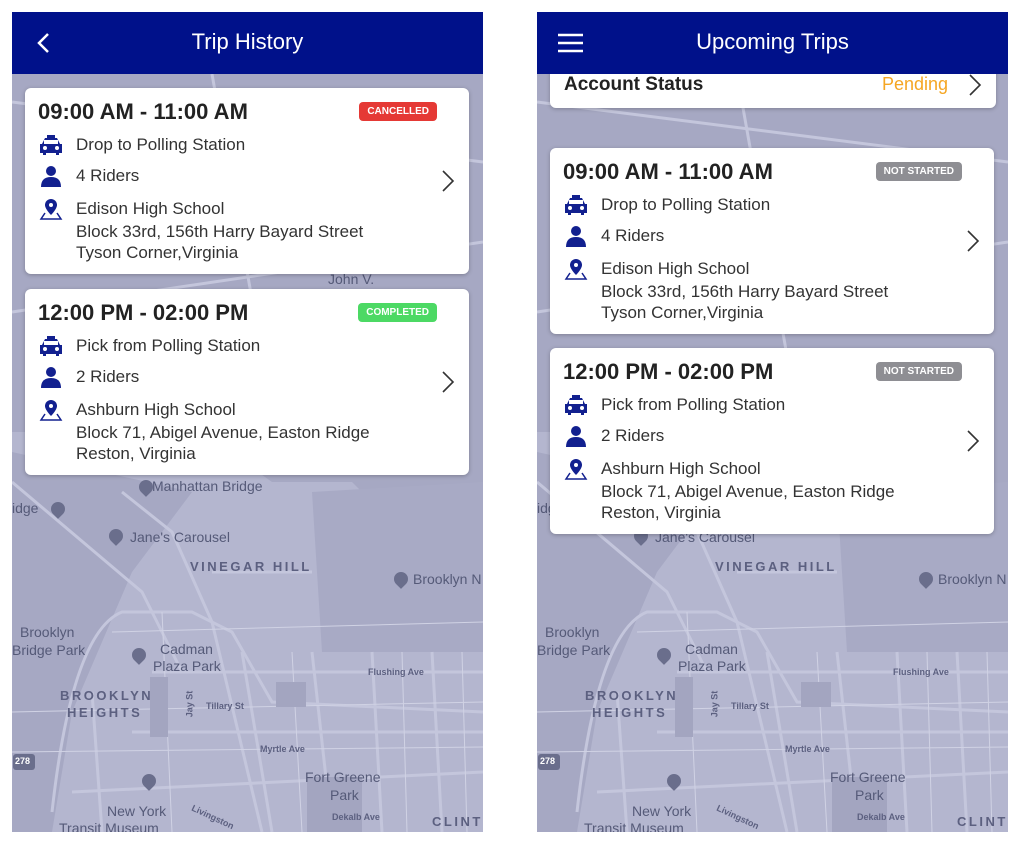 The width and height of the screenshot is (1024, 849). Describe the element at coordinates (180, 537) in the screenshot. I see `map-label: Jane's Carousel` at that location.